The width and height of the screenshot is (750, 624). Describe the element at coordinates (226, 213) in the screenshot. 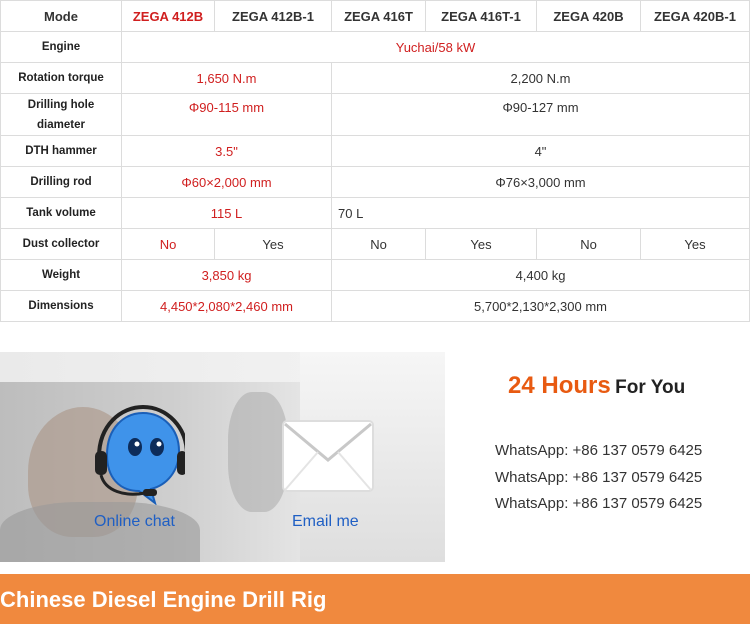

I see `tank-volume-value-a: 115 L` at that location.